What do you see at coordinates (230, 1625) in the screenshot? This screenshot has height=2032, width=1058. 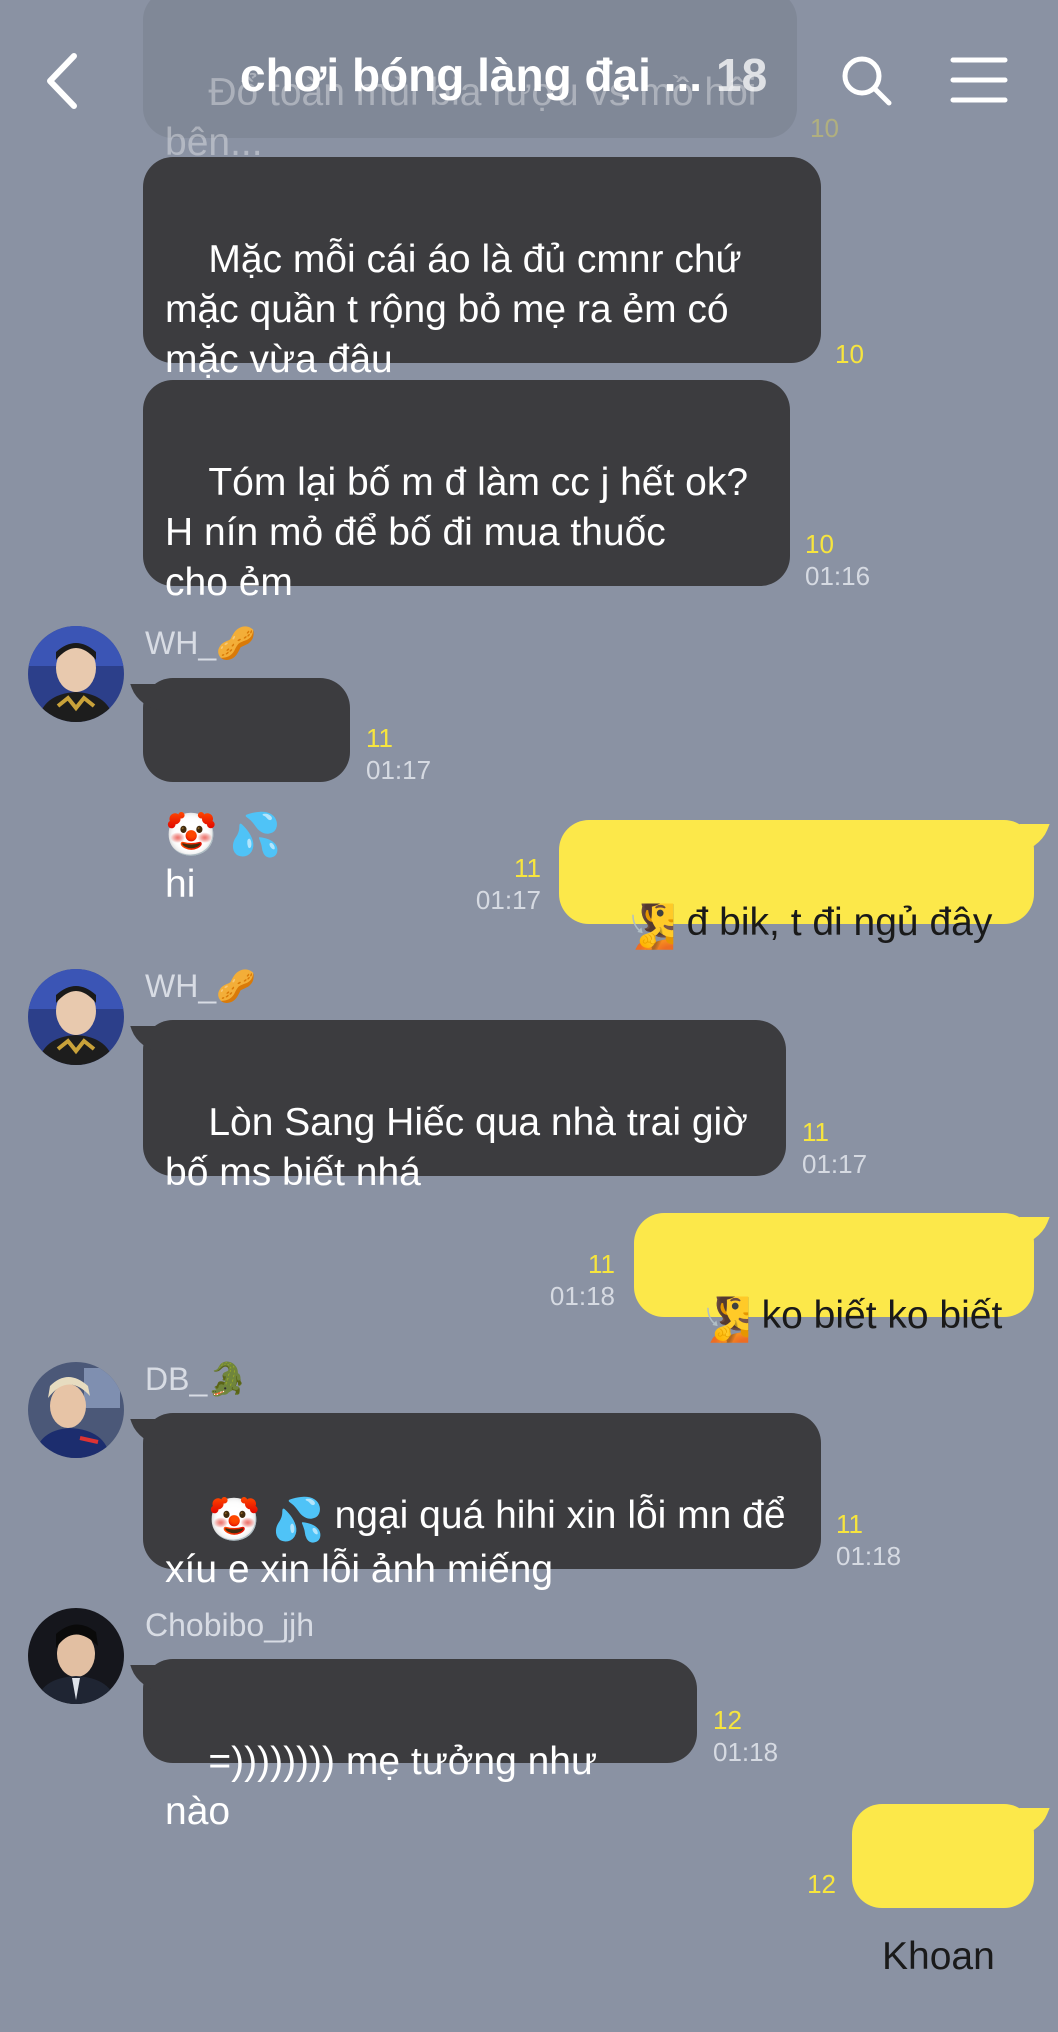 I see `sender-name: Chobibo_jjh` at bounding box center [230, 1625].